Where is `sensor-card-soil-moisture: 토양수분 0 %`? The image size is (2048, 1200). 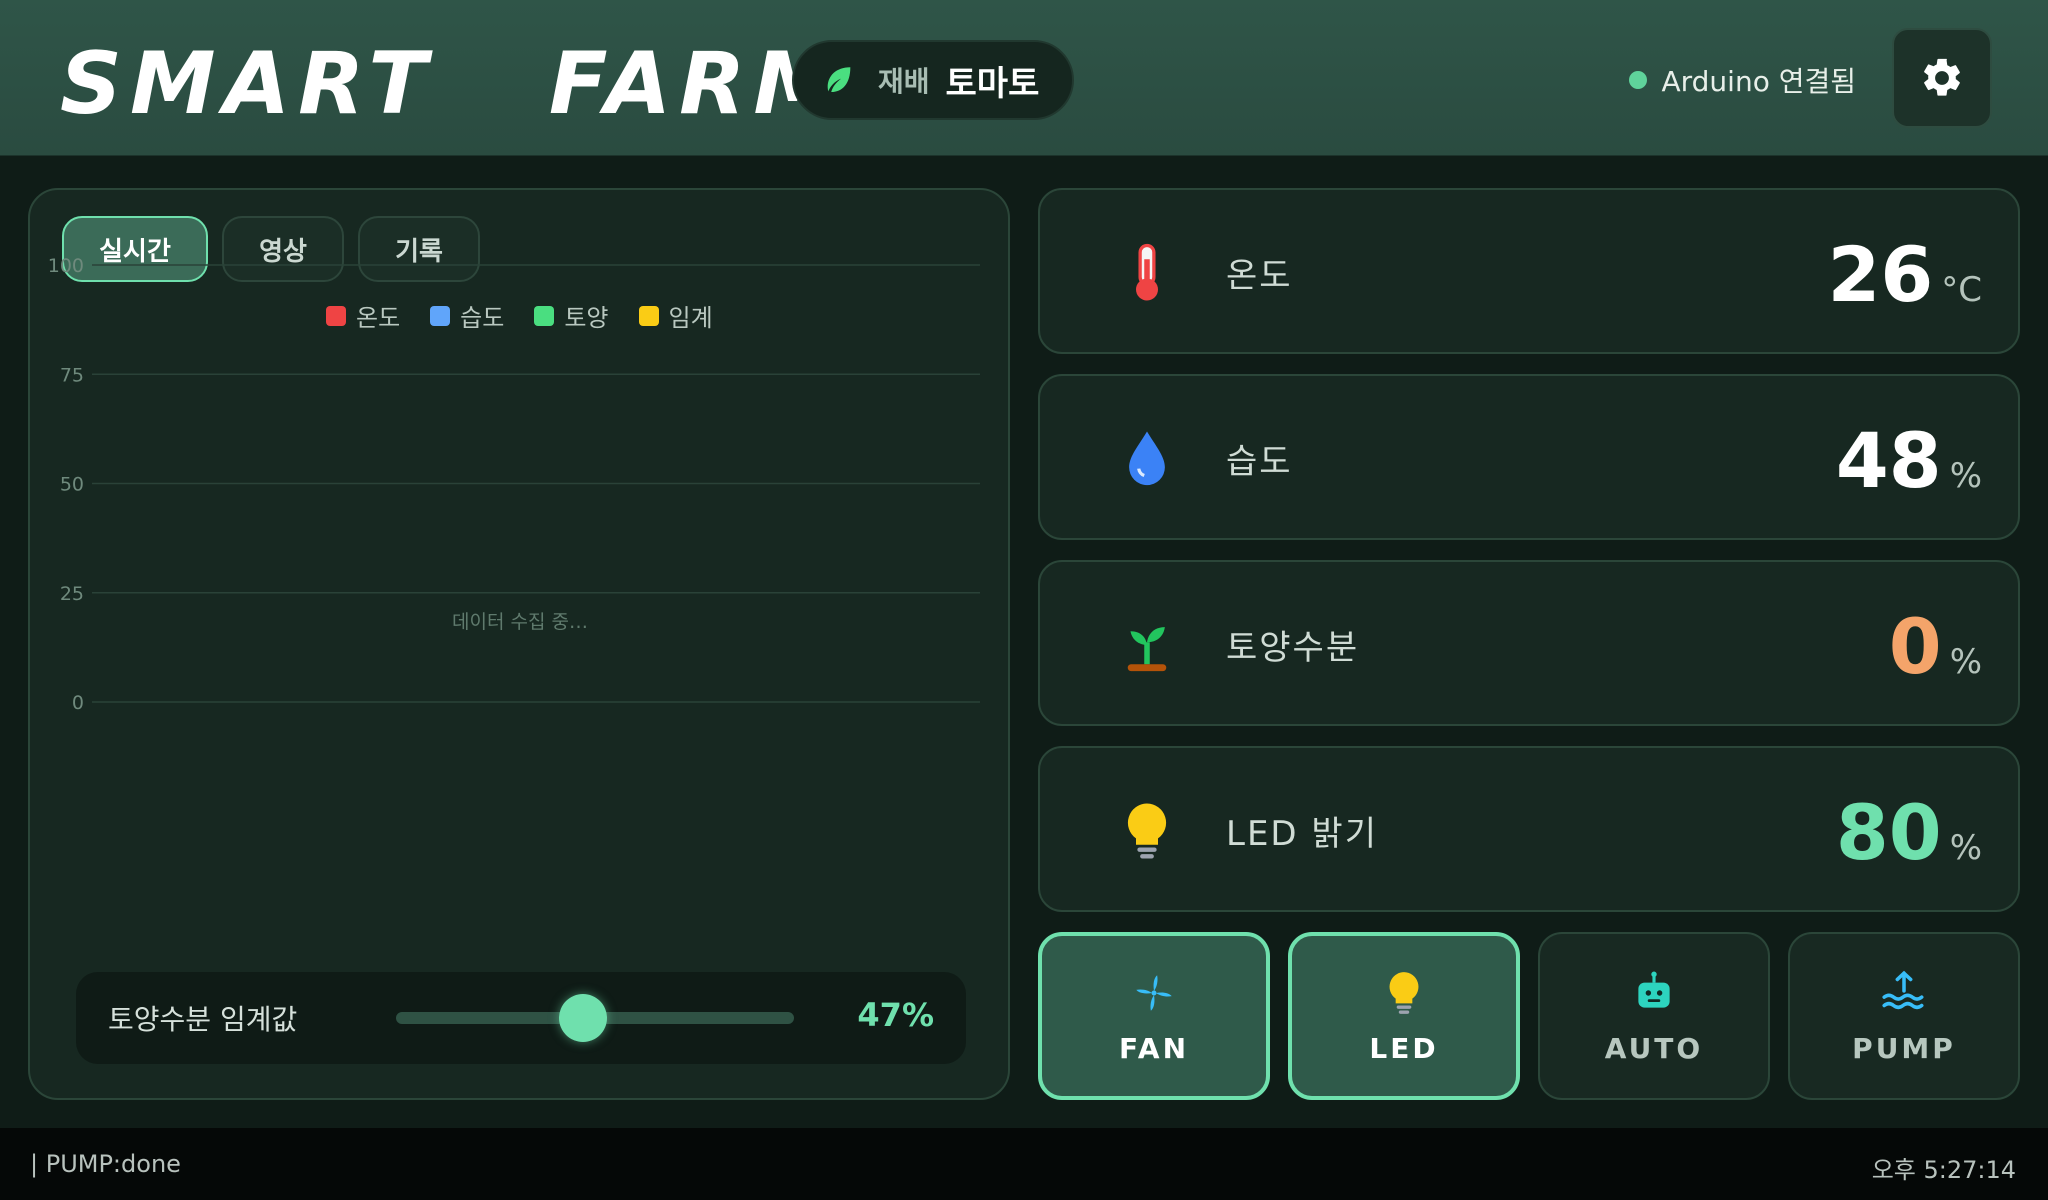 sensor-card-soil-moisture: 토양수분 0 % is located at coordinates (1529, 643).